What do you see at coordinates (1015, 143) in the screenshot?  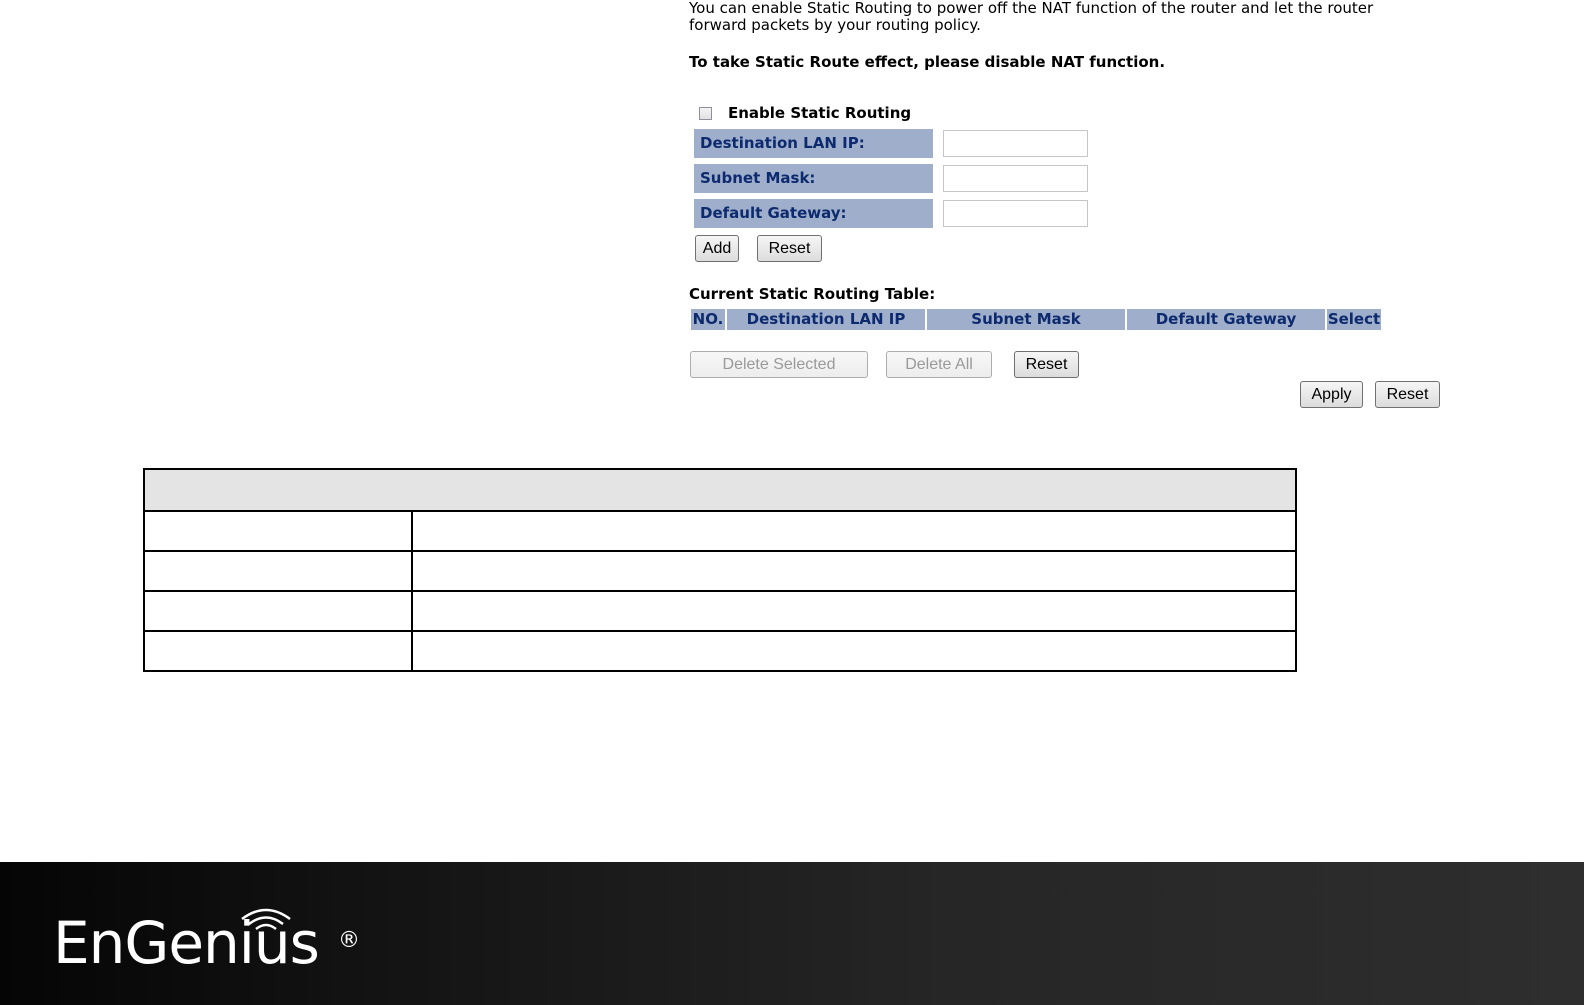 I see `destination-lan-ip-input` at bounding box center [1015, 143].